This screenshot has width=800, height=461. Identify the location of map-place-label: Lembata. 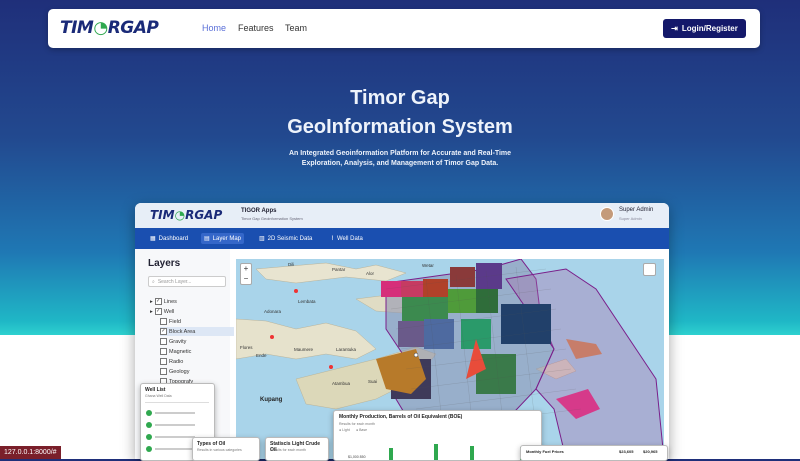
(307, 301).